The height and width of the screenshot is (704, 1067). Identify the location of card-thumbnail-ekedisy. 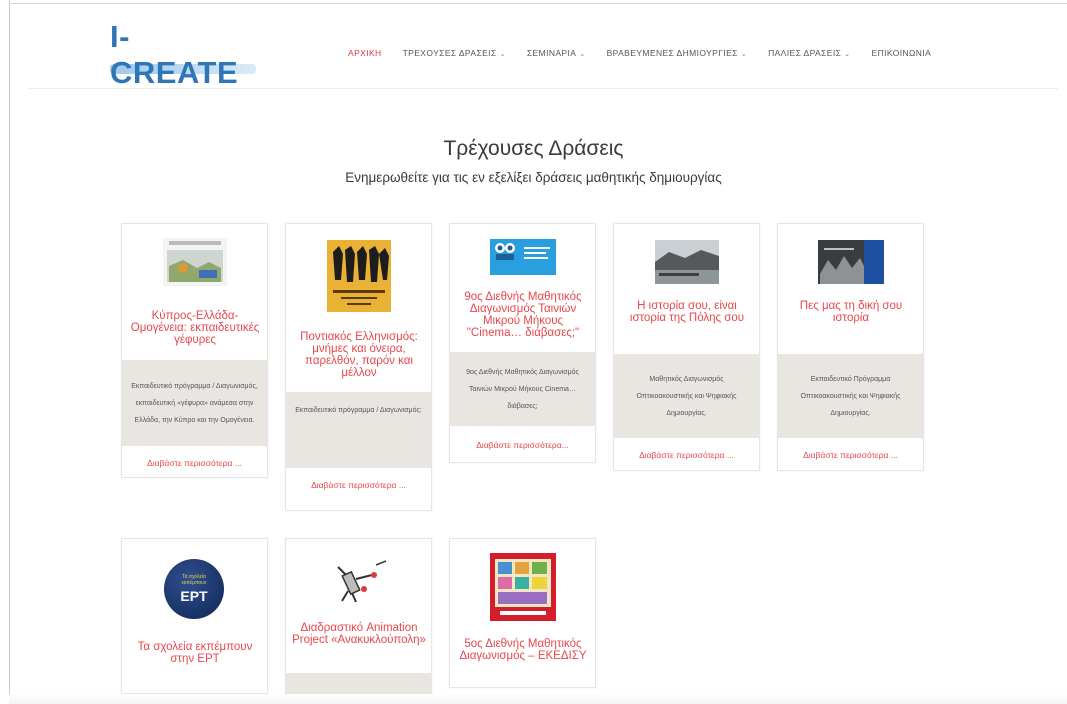
(523, 587).